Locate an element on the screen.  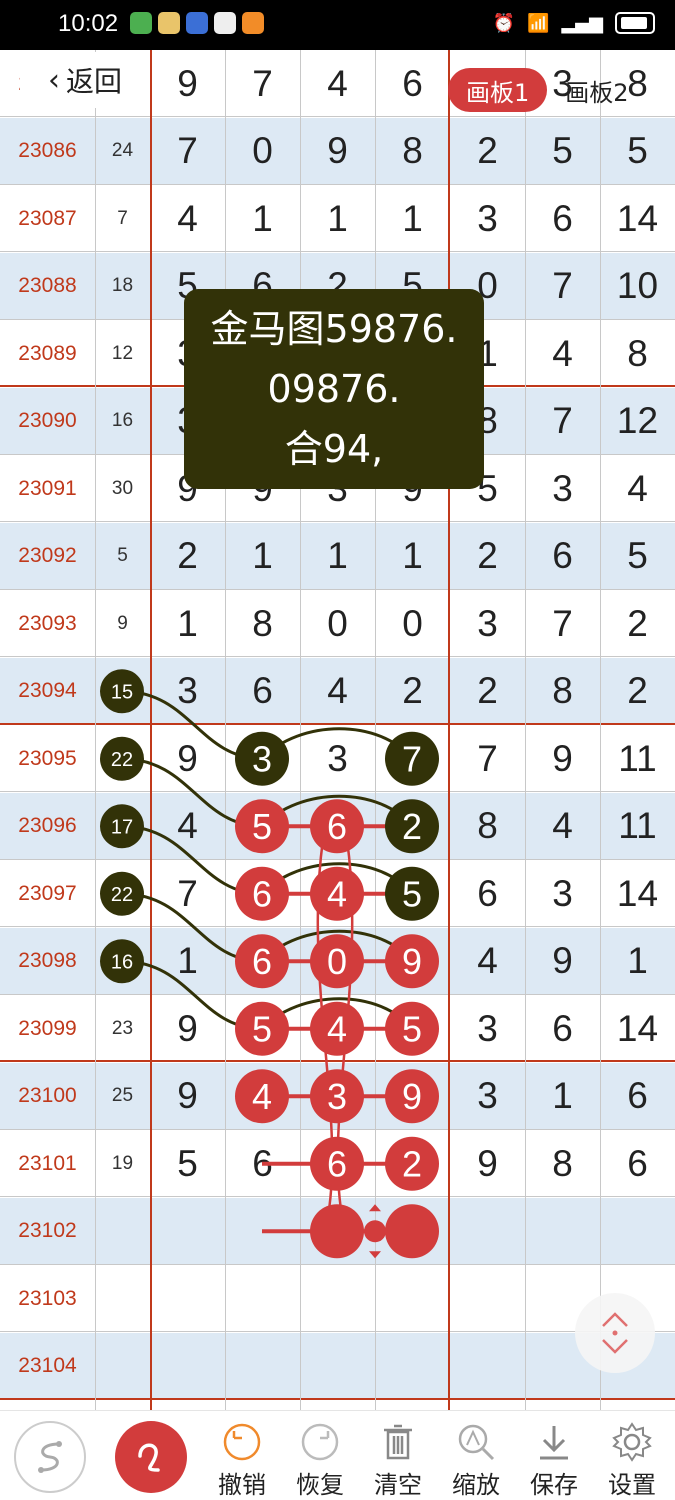
table-row: 23092 5 2 1 1 1 2 6 5 is located at coordinates (337, 556).